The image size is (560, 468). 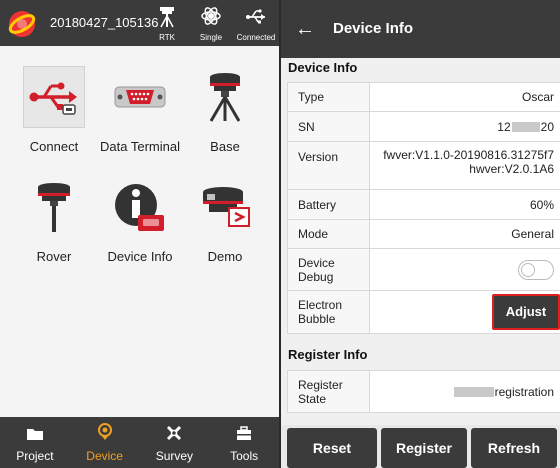 What do you see at coordinates (424, 448) in the screenshot?
I see `register-button: Register` at bounding box center [424, 448].